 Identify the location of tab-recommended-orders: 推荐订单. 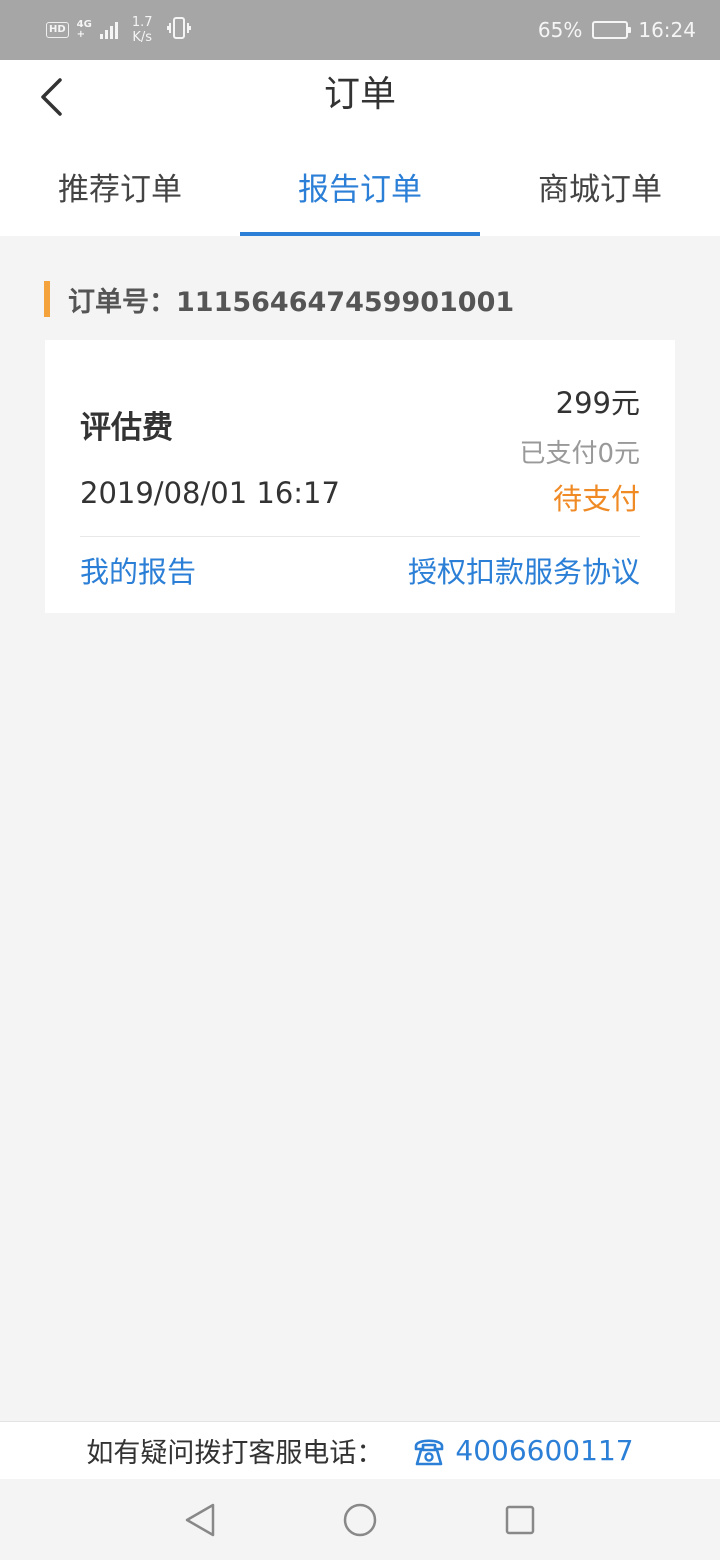
(120, 197).